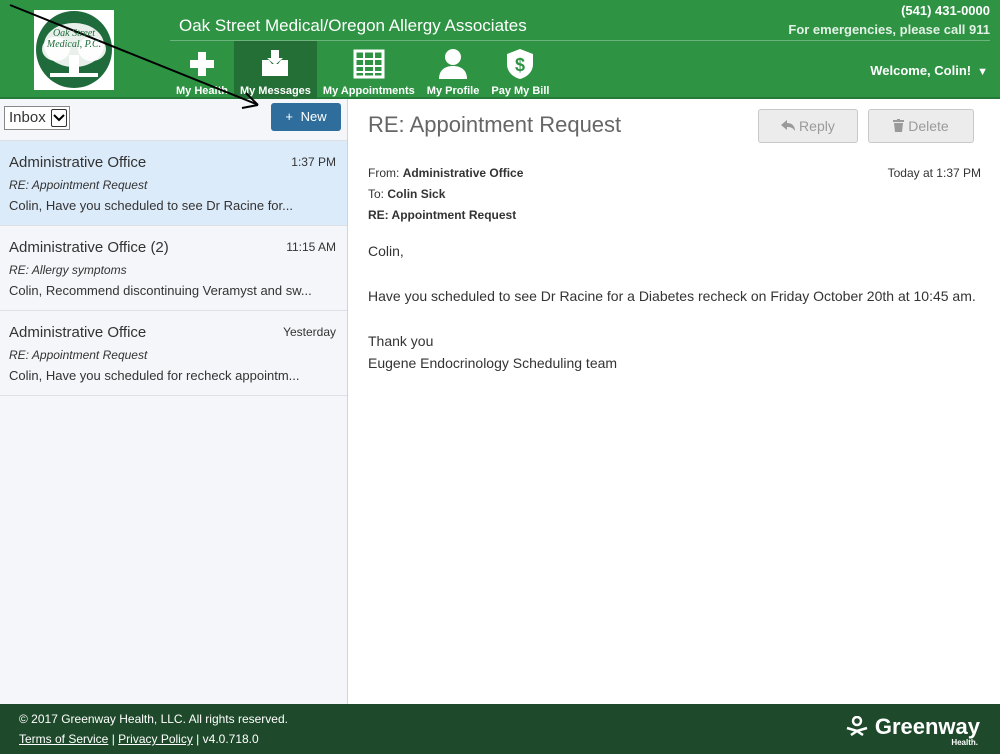 This screenshot has width=1000, height=754. What do you see at coordinates (945, 10) in the screenshot?
I see `phone-number: (541) 431-0000` at bounding box center [945, 10].